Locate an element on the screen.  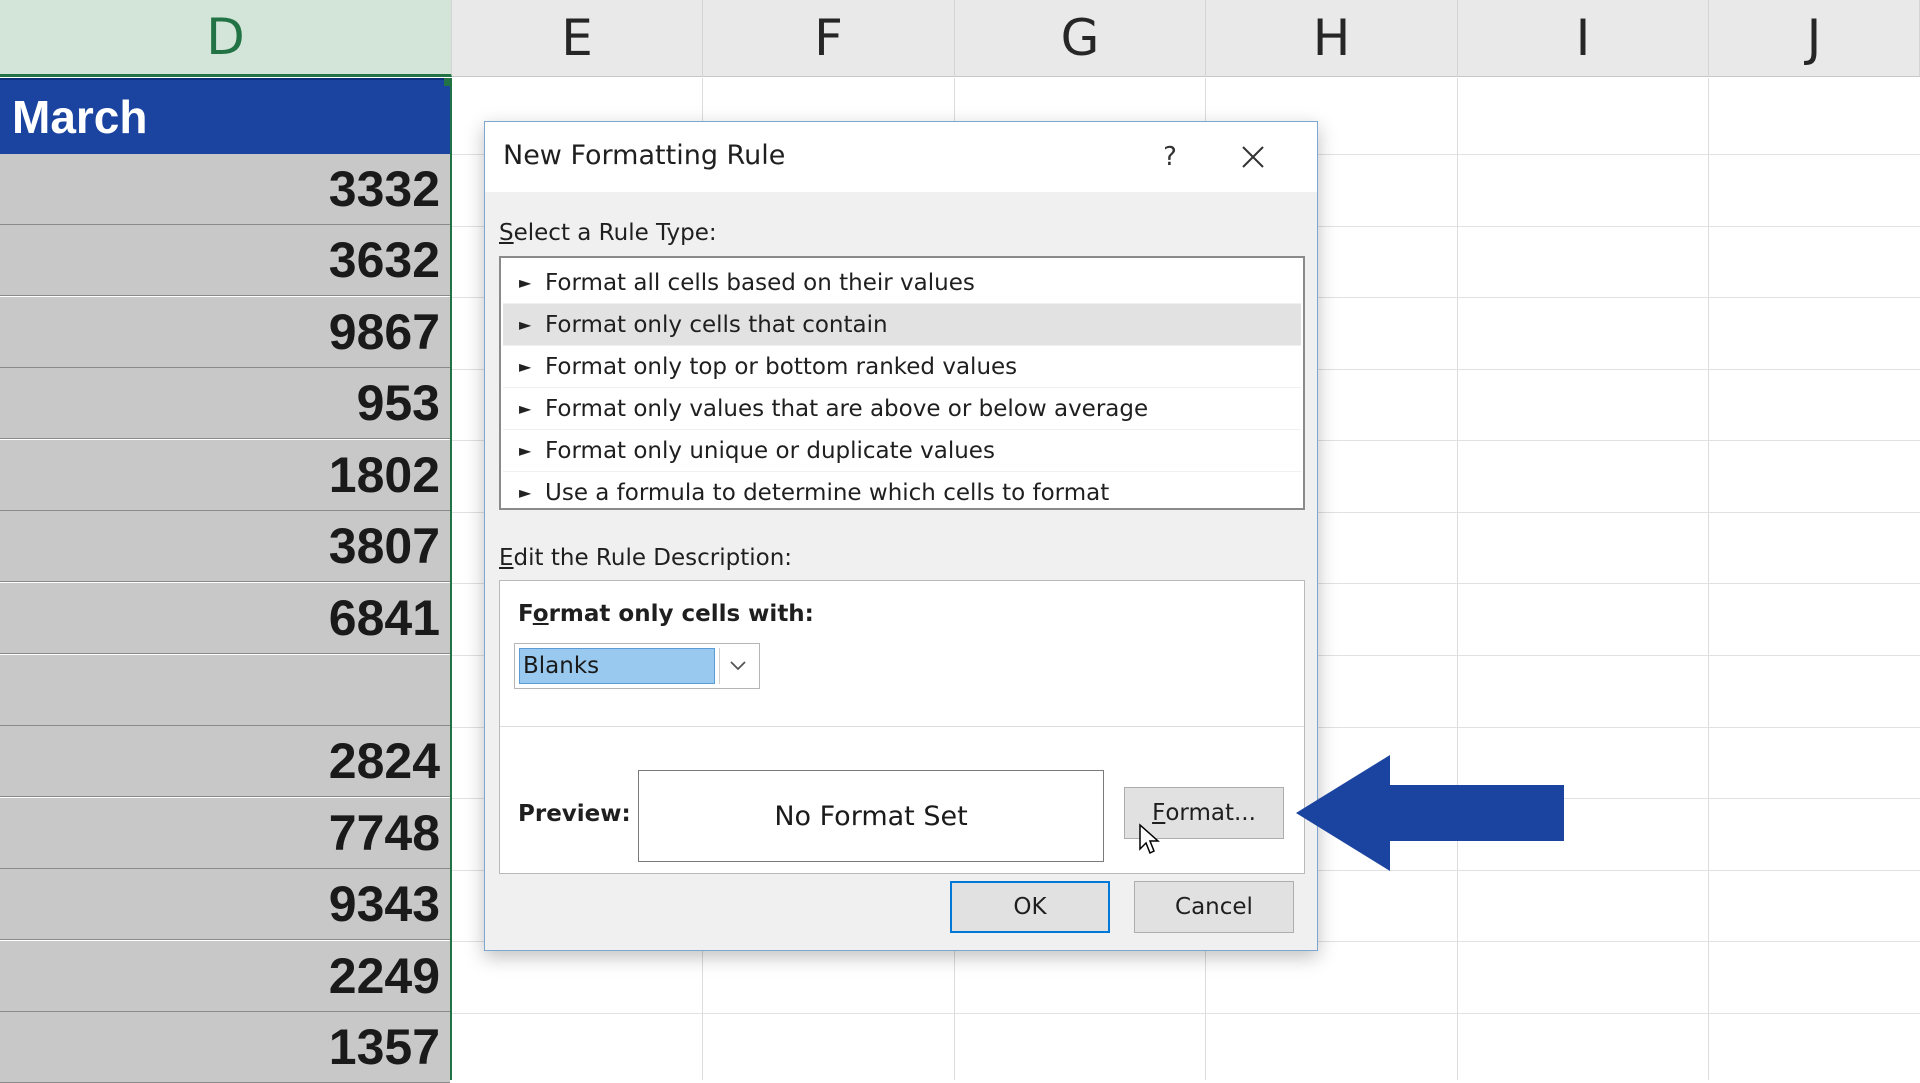
column-letter: F is located at coordinates (828, 38).